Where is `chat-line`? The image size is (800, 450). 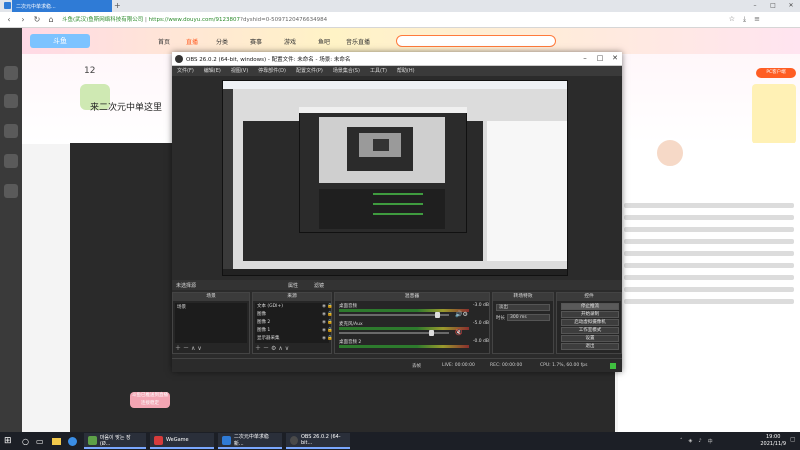 chat-line is located at coordinates (709, 229).